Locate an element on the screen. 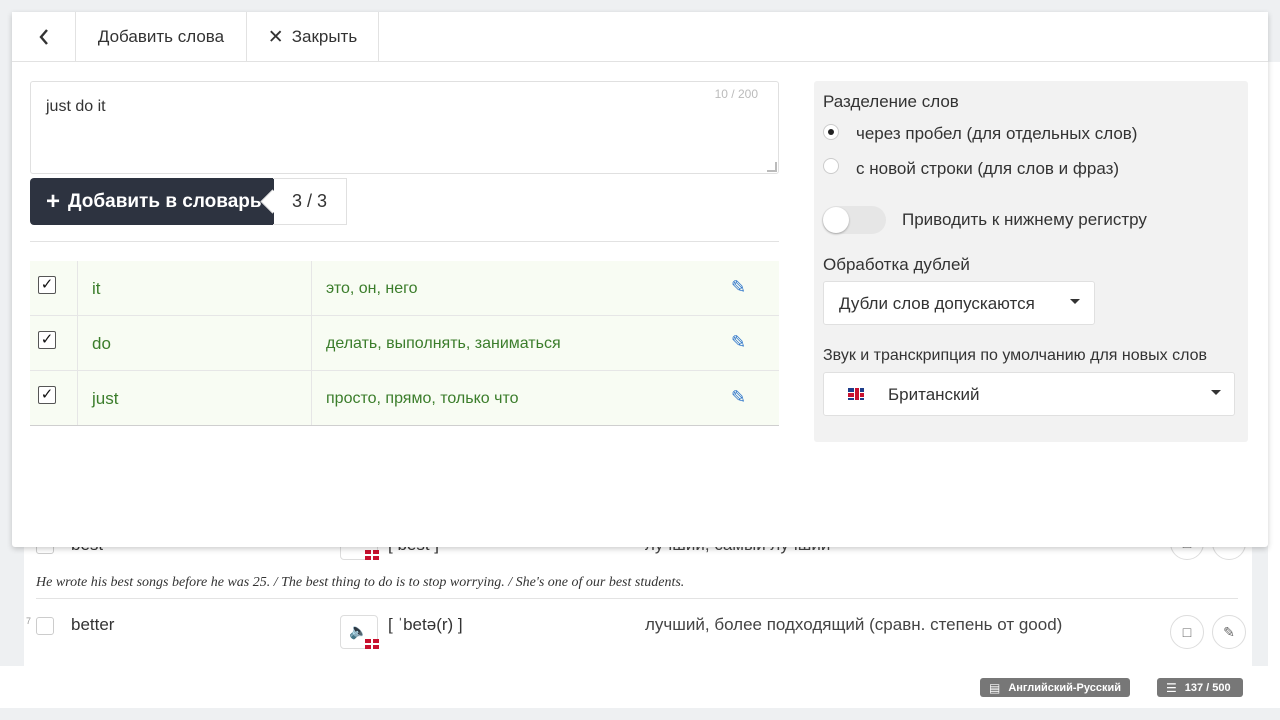 Image resolution: width=1280 pixels, height=720 pixels. speaker-icon: 🔈 is located at coordinates (358, 631).